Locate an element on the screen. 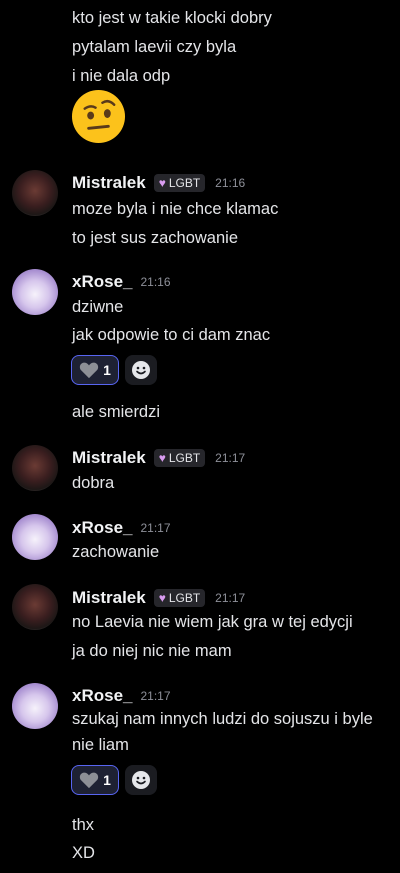 This screenshot has height=873, width=400. message-header: Mistralek ♥ LGBT 21:16 is located at coordinates (158, 183).